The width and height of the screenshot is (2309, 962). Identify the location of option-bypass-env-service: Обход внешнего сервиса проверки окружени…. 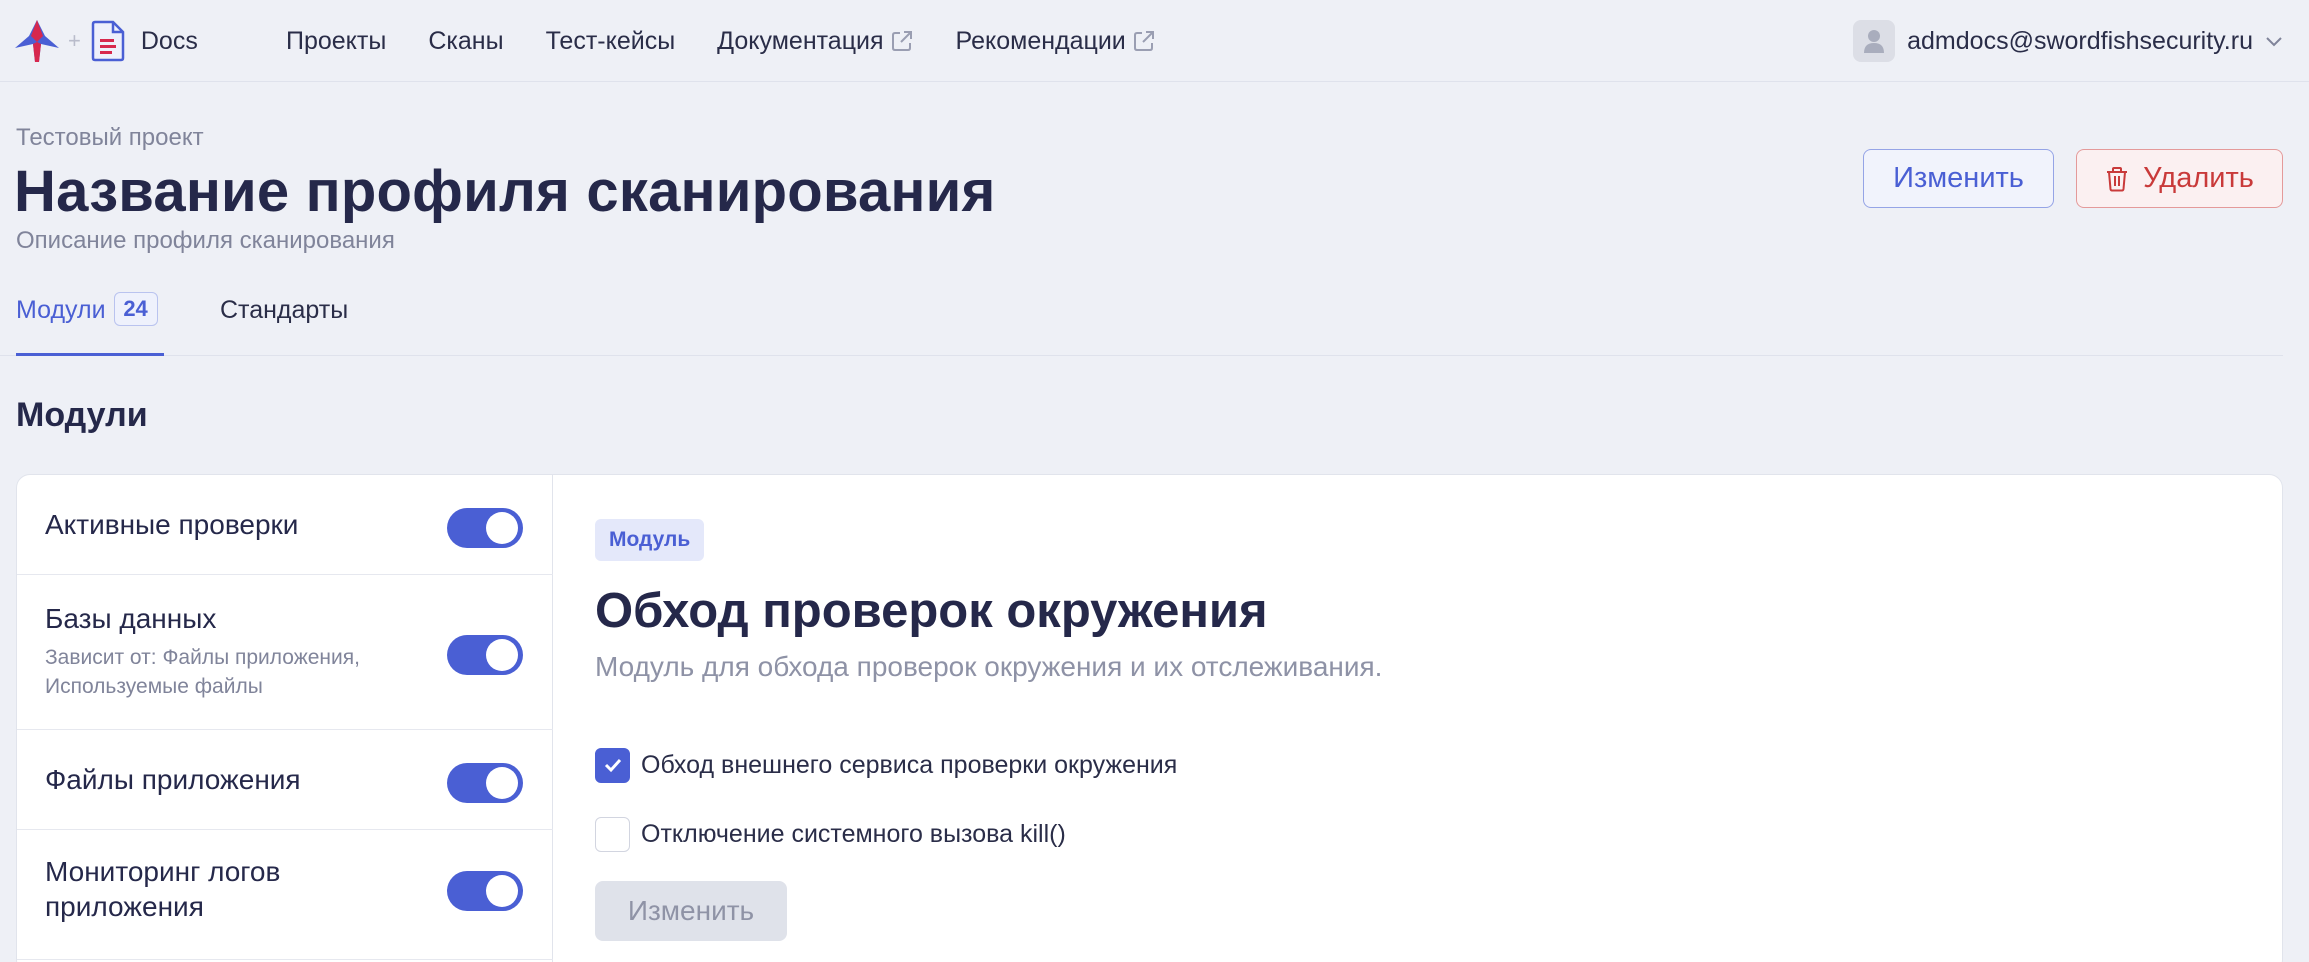
(886, 765).